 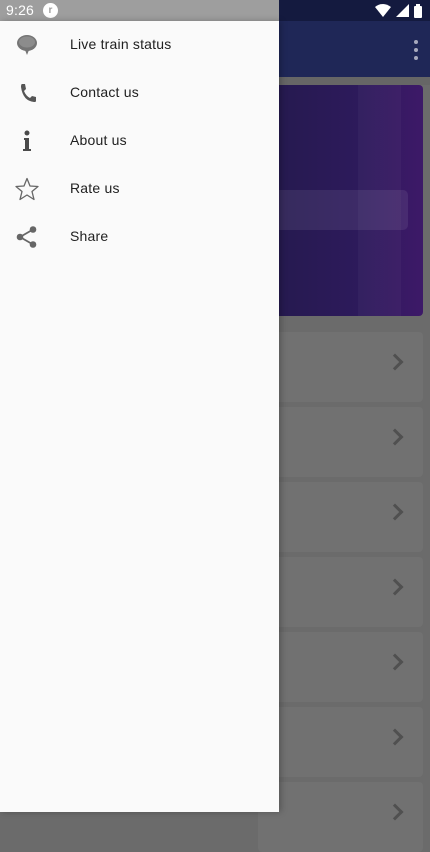 What do you see at coordinates (98, 140) in the screenshot?
I see `drawer-item-label: About us` at bounding box center [98, 140].